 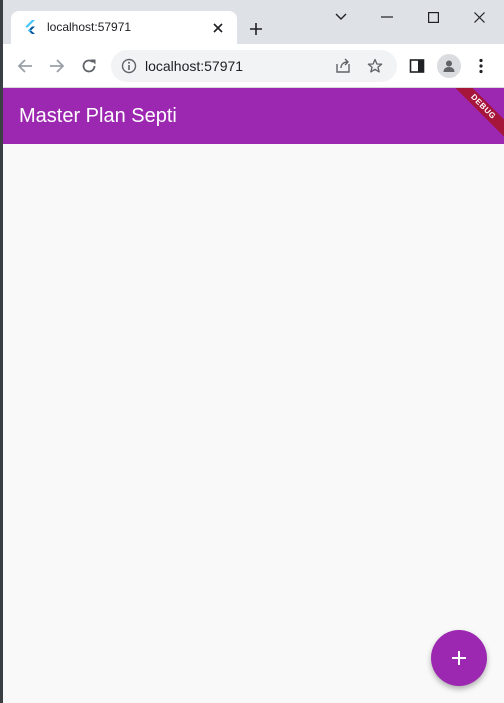 I want to click on close-tab-button, so click(x=218, y=28).